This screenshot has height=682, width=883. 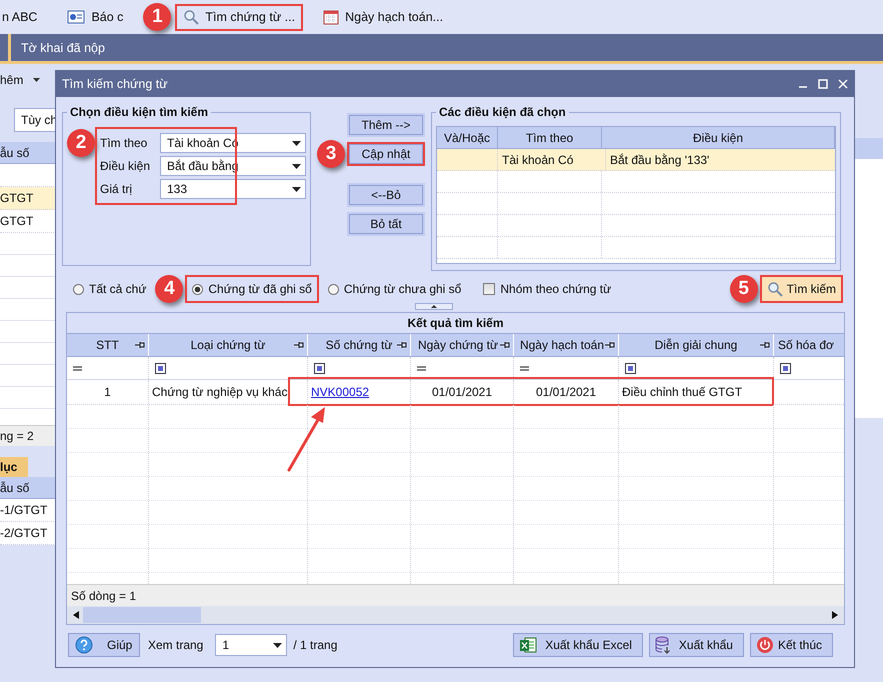 I want to click on column-header: Điều kiện, so click(x=718, y=137).